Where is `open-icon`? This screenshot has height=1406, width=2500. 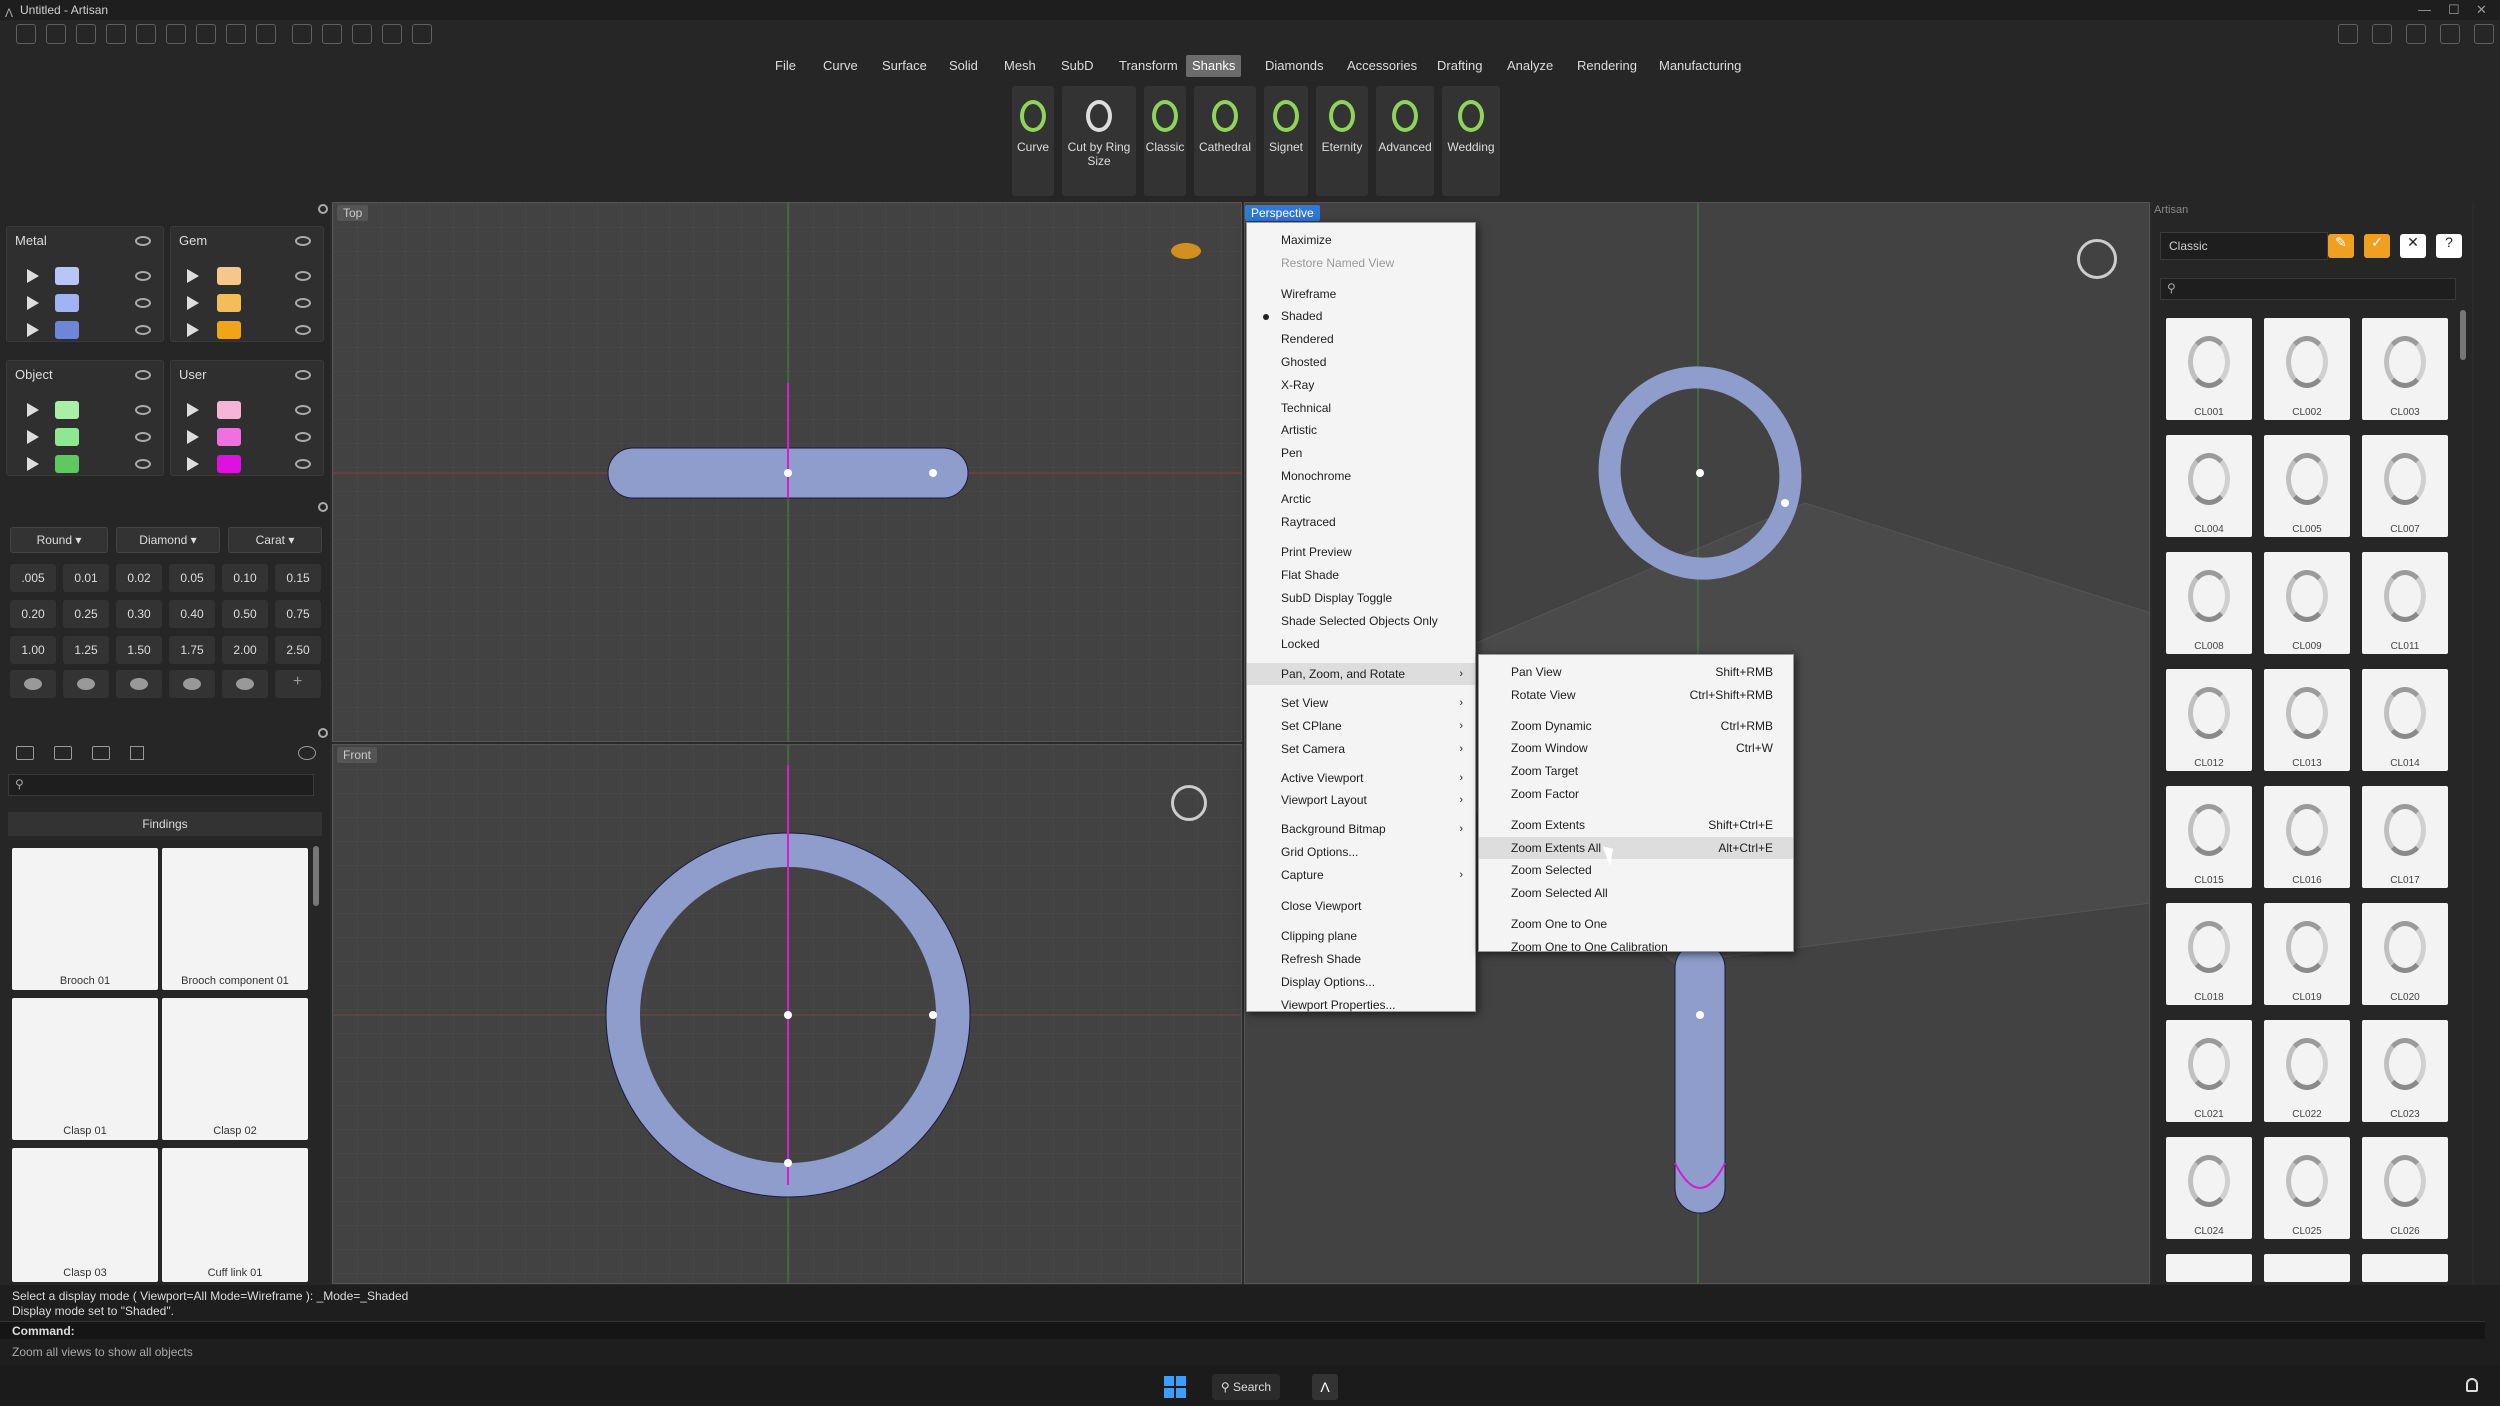
open-icon is located at coordinates (86, 34).